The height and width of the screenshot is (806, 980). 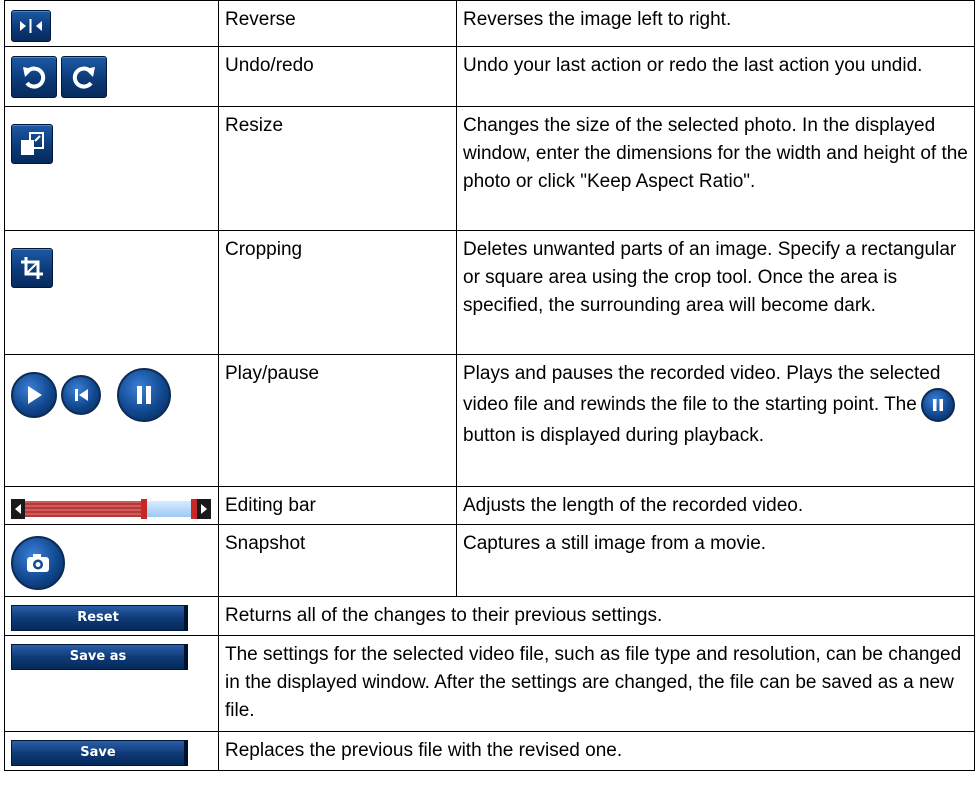 What do you see at coordinates (81, 395) in the screenshot?
I see `rewind-icon` at bounding box center [81, 395].